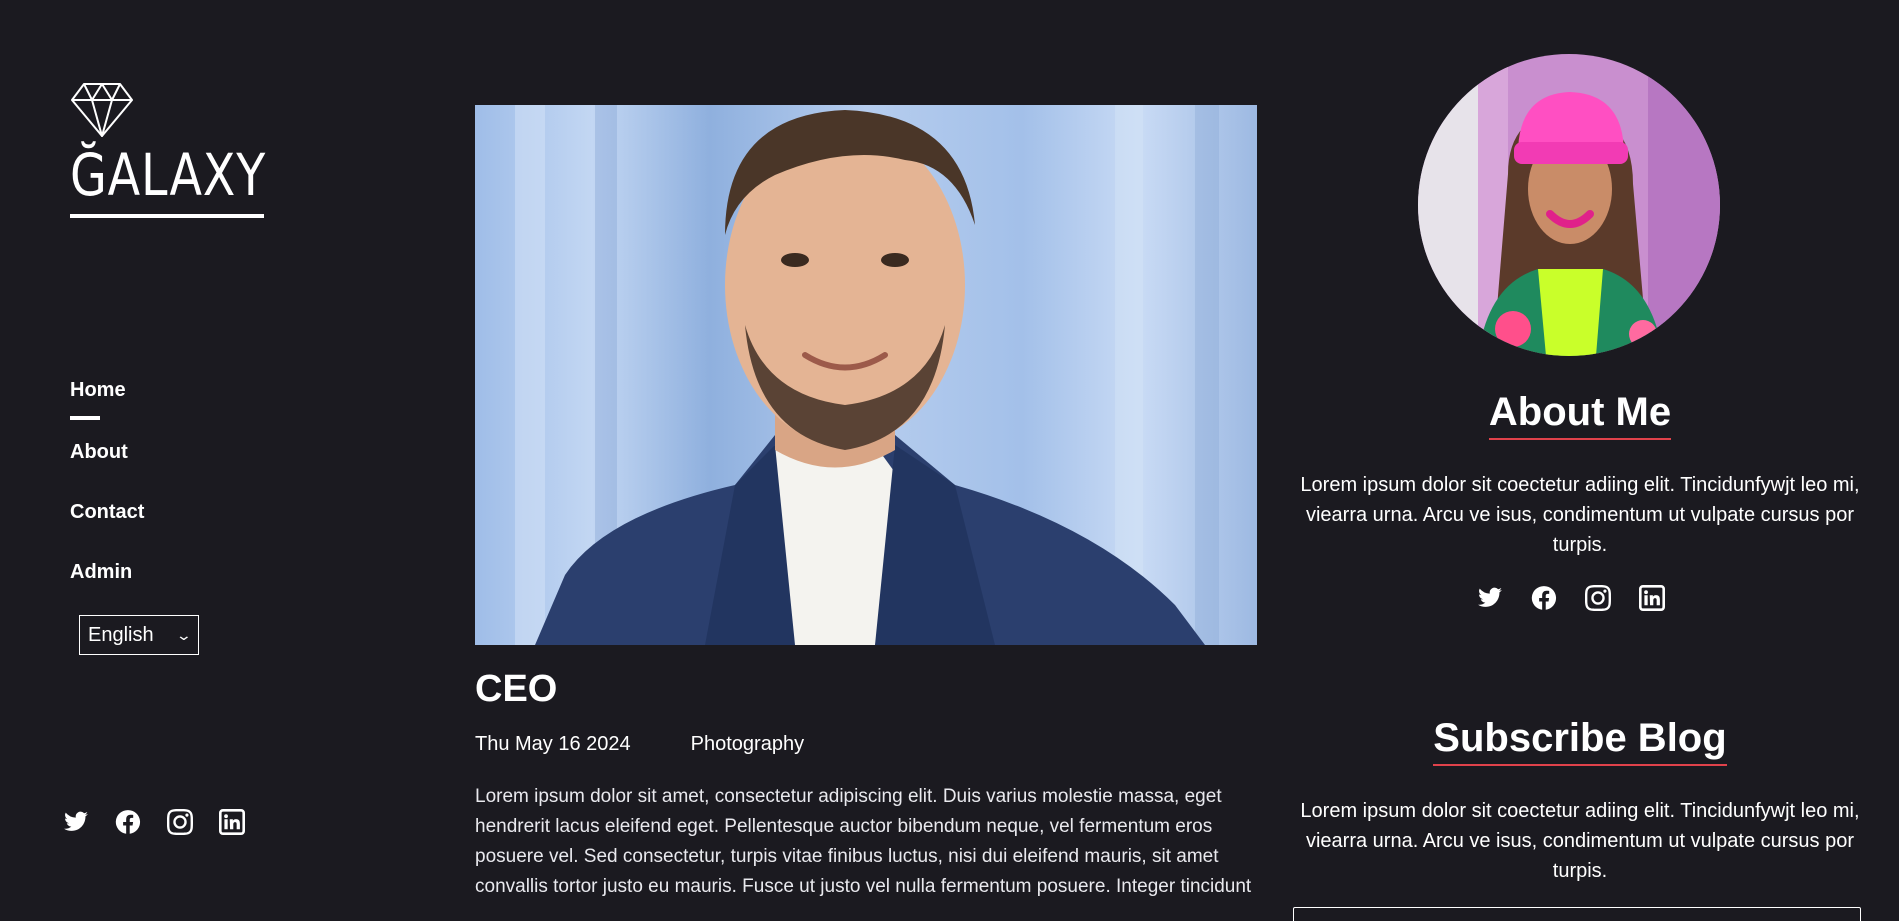  What do you see at coordinates (102, 110) in the screenshot?
I see `diamond-icon` at bounding box center [102, 110].